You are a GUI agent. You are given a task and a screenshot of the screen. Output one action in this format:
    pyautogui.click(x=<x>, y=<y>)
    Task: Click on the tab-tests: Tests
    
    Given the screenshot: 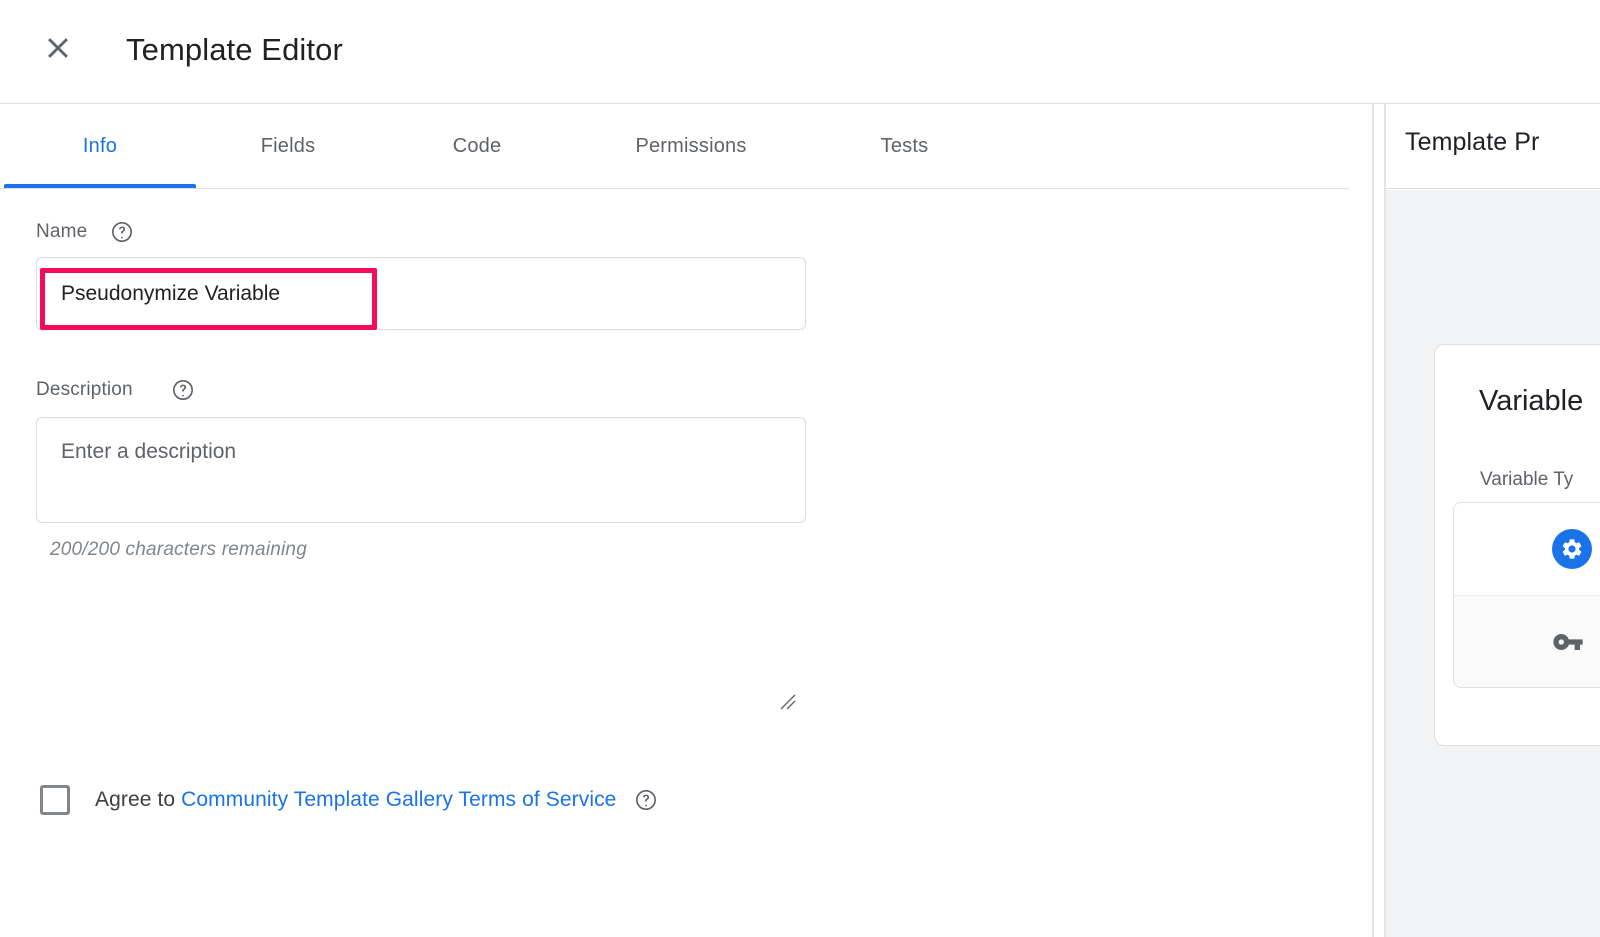 What is the action you would take?
    pyautogui.click(x=904, y=146)
    